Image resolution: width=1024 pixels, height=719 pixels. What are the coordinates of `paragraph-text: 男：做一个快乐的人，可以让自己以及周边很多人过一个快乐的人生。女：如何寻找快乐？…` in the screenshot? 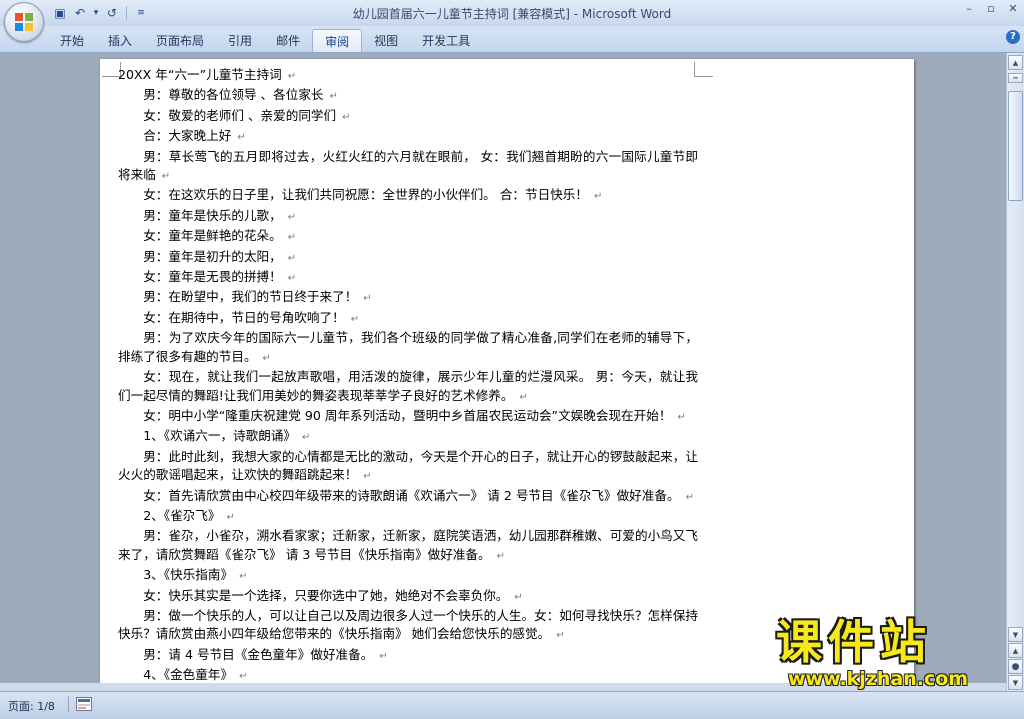 It's located at (408, 624).